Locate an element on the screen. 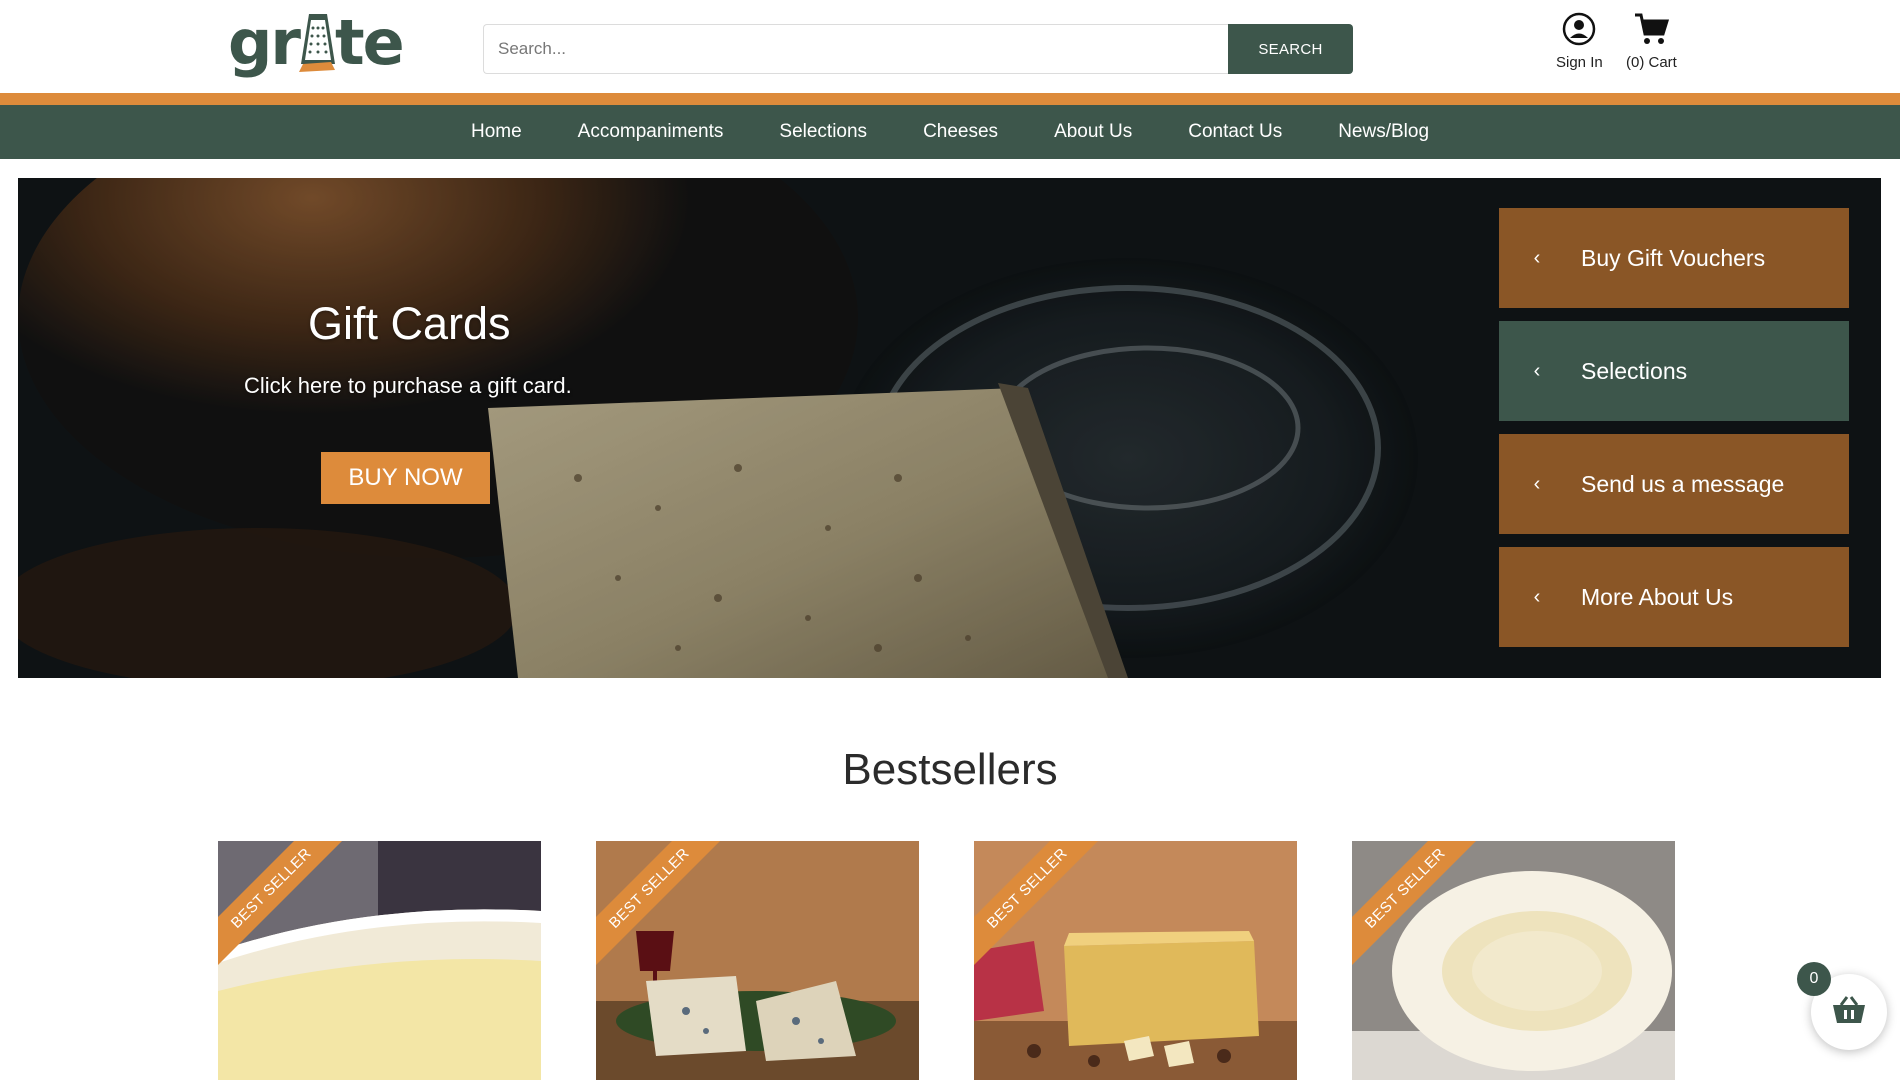  basket-icon is located at coordinates (1849, 1012).